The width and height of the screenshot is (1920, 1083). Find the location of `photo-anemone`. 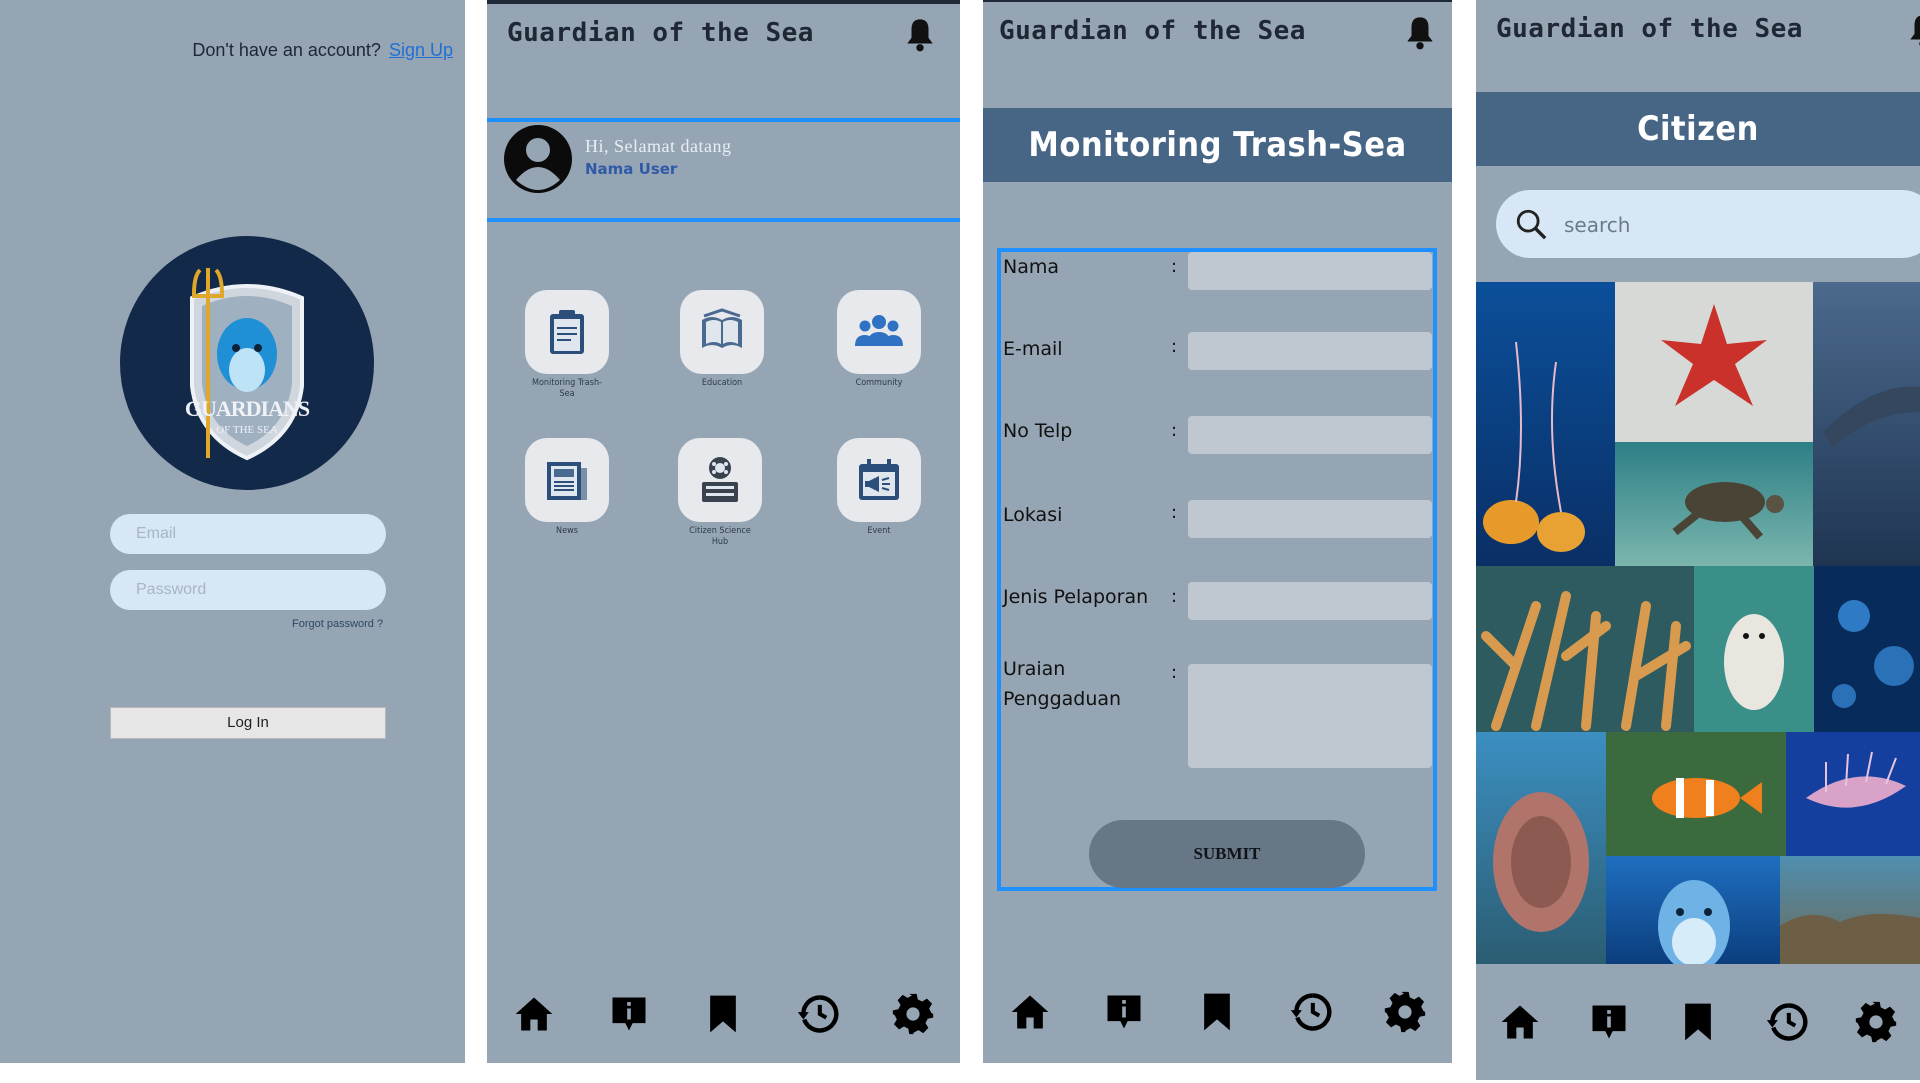

photo-anemone is located at coordinates (1541, 848).